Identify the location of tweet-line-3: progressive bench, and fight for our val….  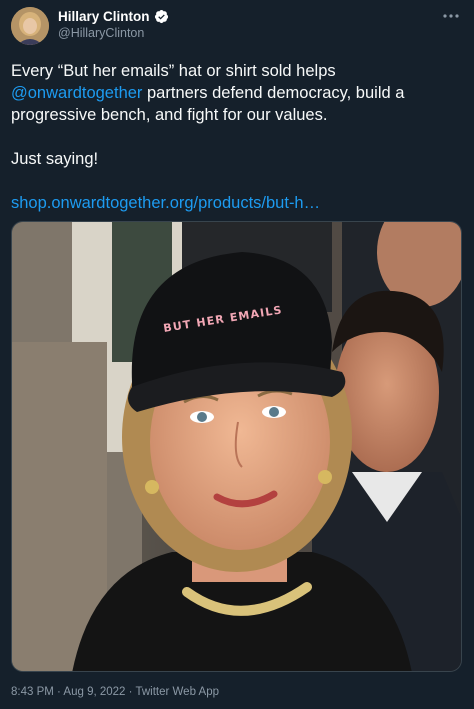
(169, 115).